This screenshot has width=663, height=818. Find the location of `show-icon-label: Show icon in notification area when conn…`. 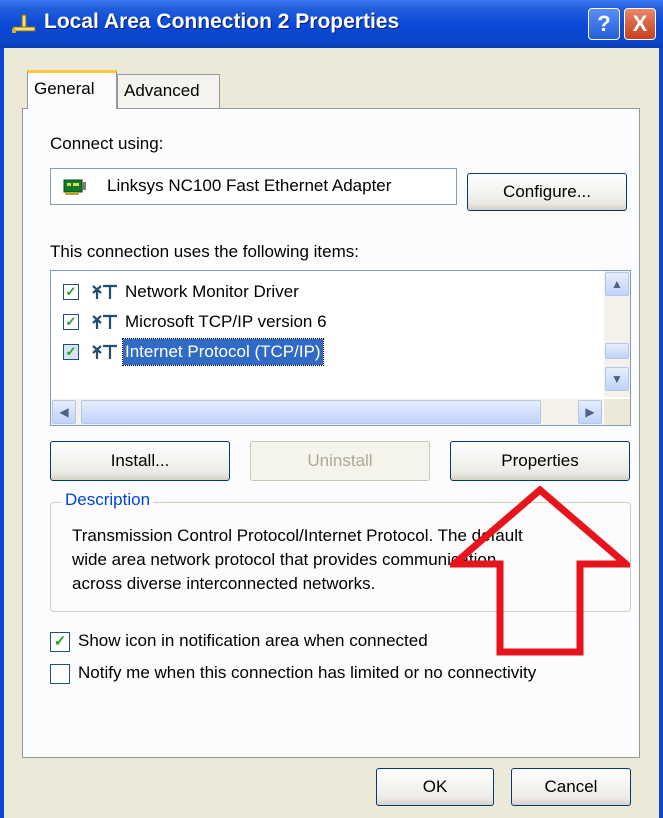

show-icon-label: Show icon in notification area when conn… is located at coordinates (253, 641).